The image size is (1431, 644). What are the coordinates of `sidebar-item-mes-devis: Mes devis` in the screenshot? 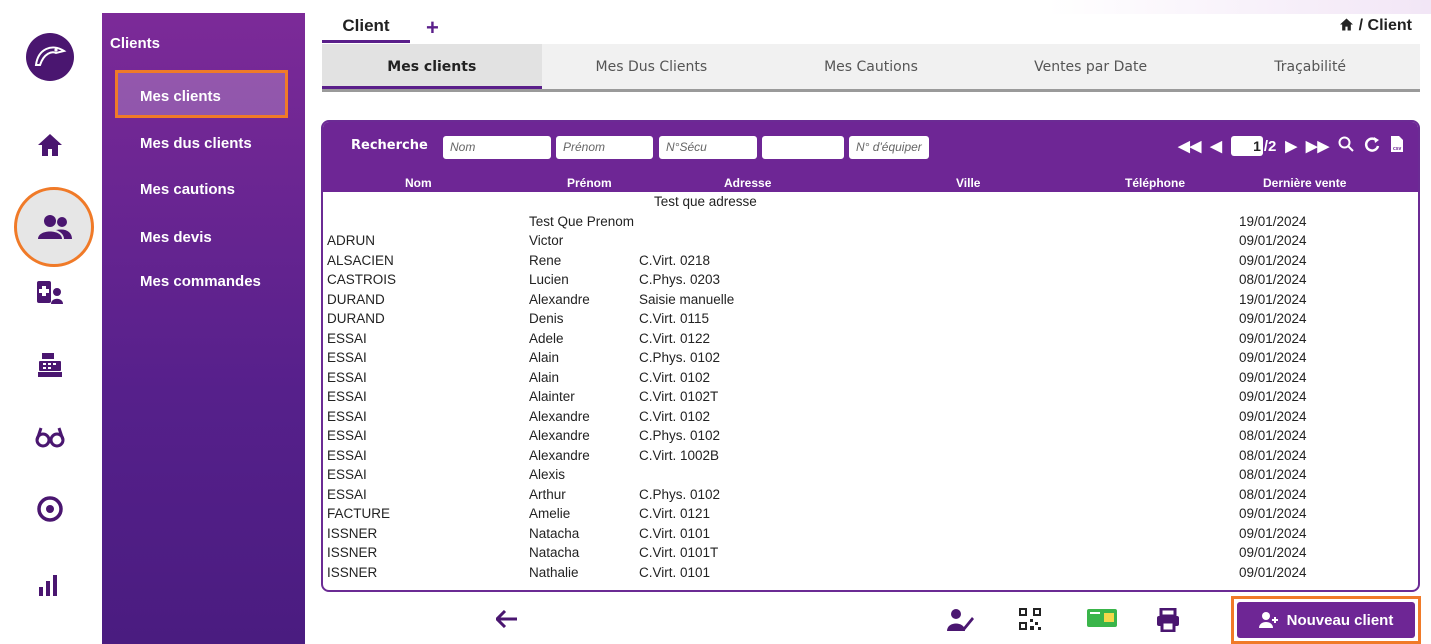 It's located at (176, 237).